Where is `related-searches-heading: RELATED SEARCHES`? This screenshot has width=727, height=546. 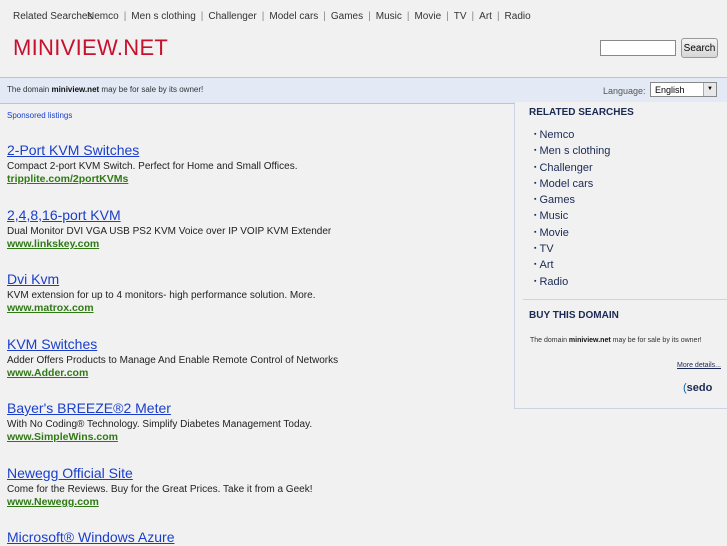 related-searches-heading: RELATED SEARCHES is located at coordinates (581, 112).